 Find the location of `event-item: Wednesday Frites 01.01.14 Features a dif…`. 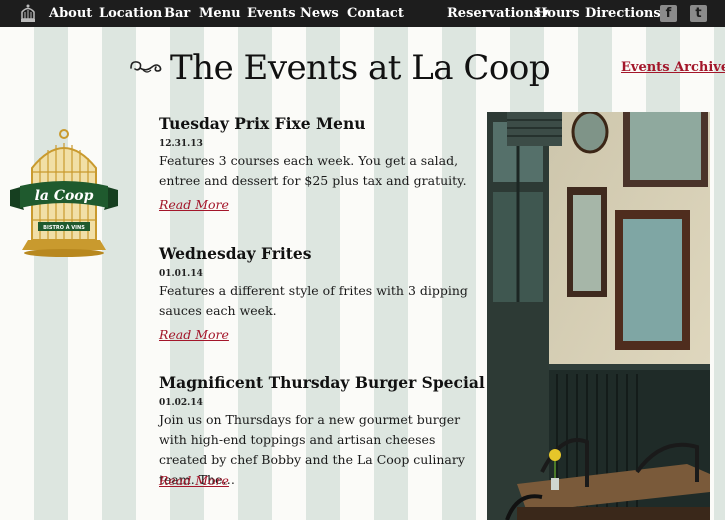

event-item: Wednesday Frites 01.01.14 Features a dif… is located at coordinates (319, 293).